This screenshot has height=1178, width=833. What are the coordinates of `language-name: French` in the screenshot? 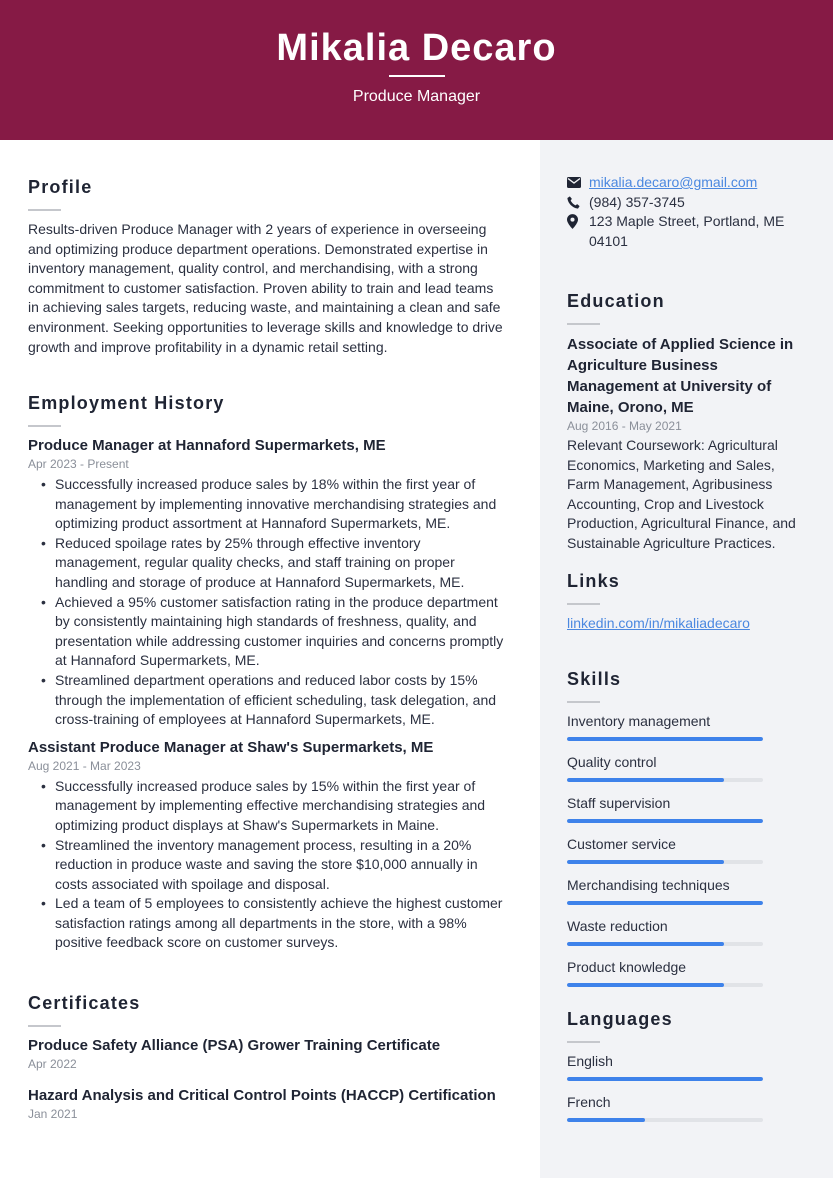 It's located at (589, 1102).